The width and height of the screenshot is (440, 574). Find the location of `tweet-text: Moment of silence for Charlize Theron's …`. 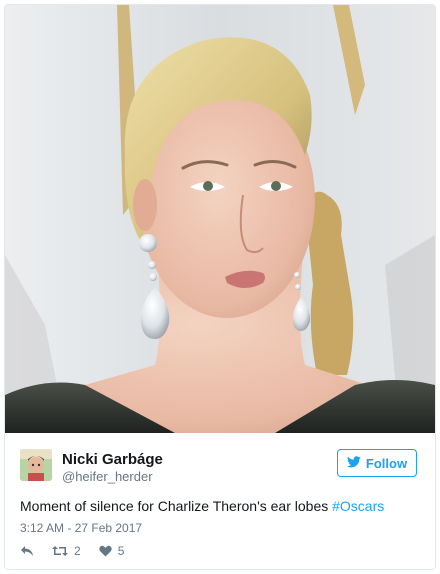

tweet-text: Moment of silence for Charlize Theron's … is located at coordinates (220, 506).